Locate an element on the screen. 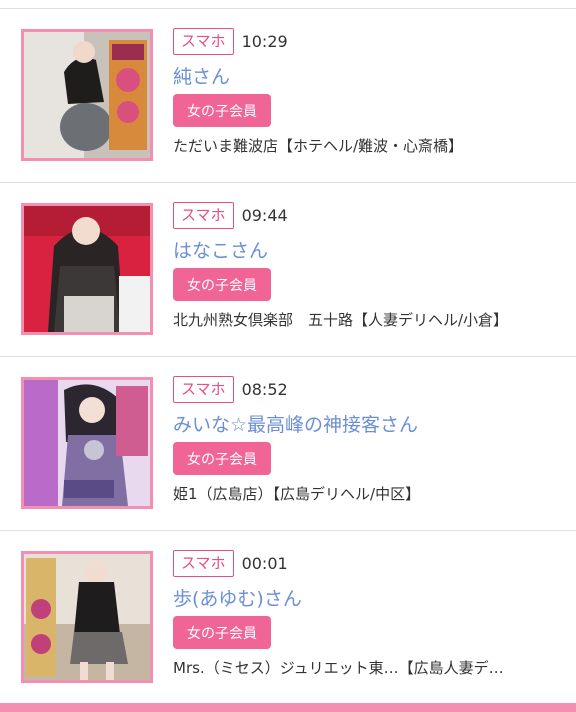 The image size is (576, 712). item-meta: スマホ 09:44 is located at coordinates (230, 215).